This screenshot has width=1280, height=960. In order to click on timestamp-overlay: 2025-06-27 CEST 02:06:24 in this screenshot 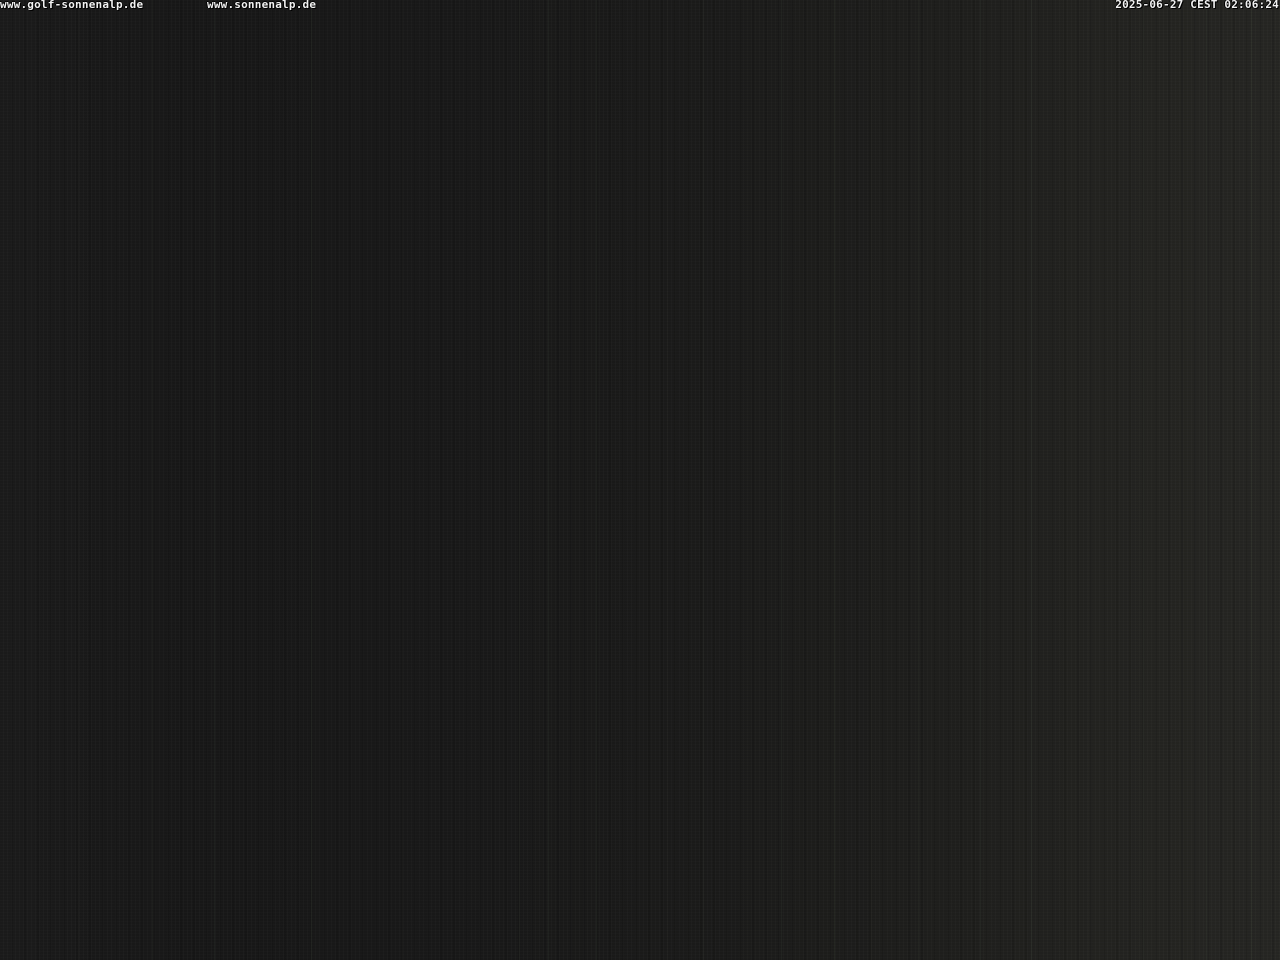, I will do `click(1197, 5)`.